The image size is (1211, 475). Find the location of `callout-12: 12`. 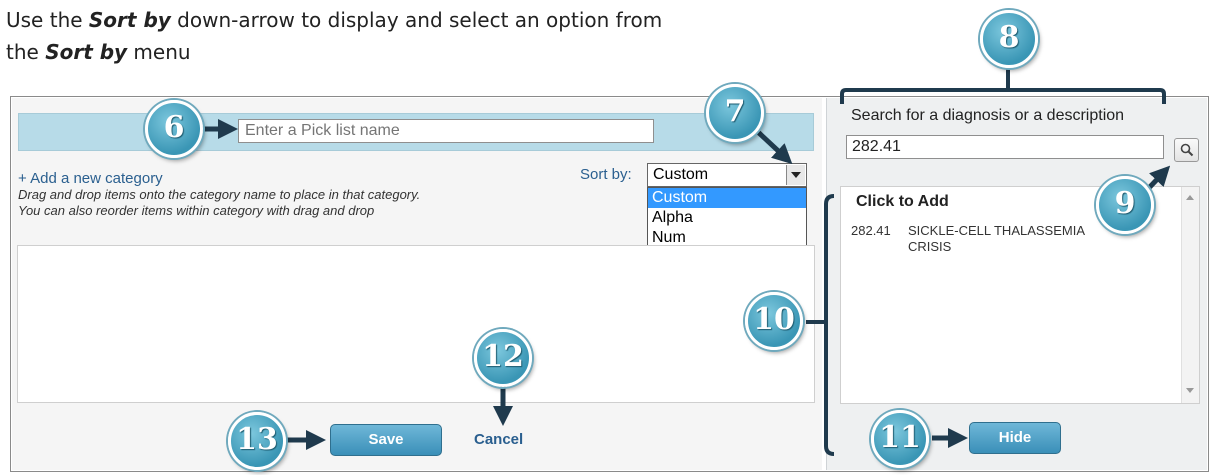

callout-12: 12 is located at coordinates (503, 358).